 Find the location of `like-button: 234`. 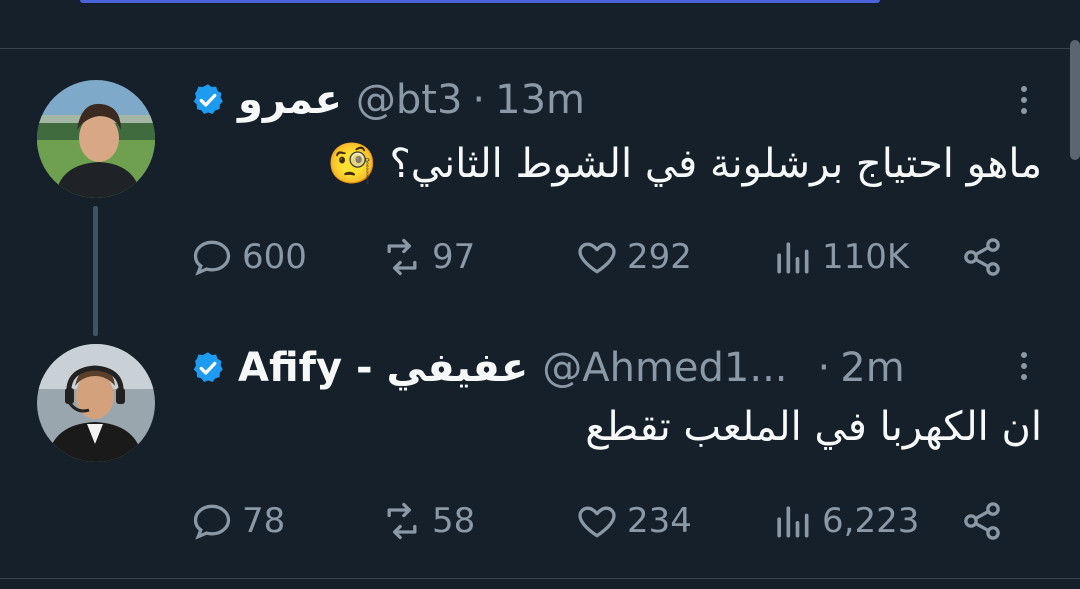

like-button: 234 is located at coordinates (633, 521).